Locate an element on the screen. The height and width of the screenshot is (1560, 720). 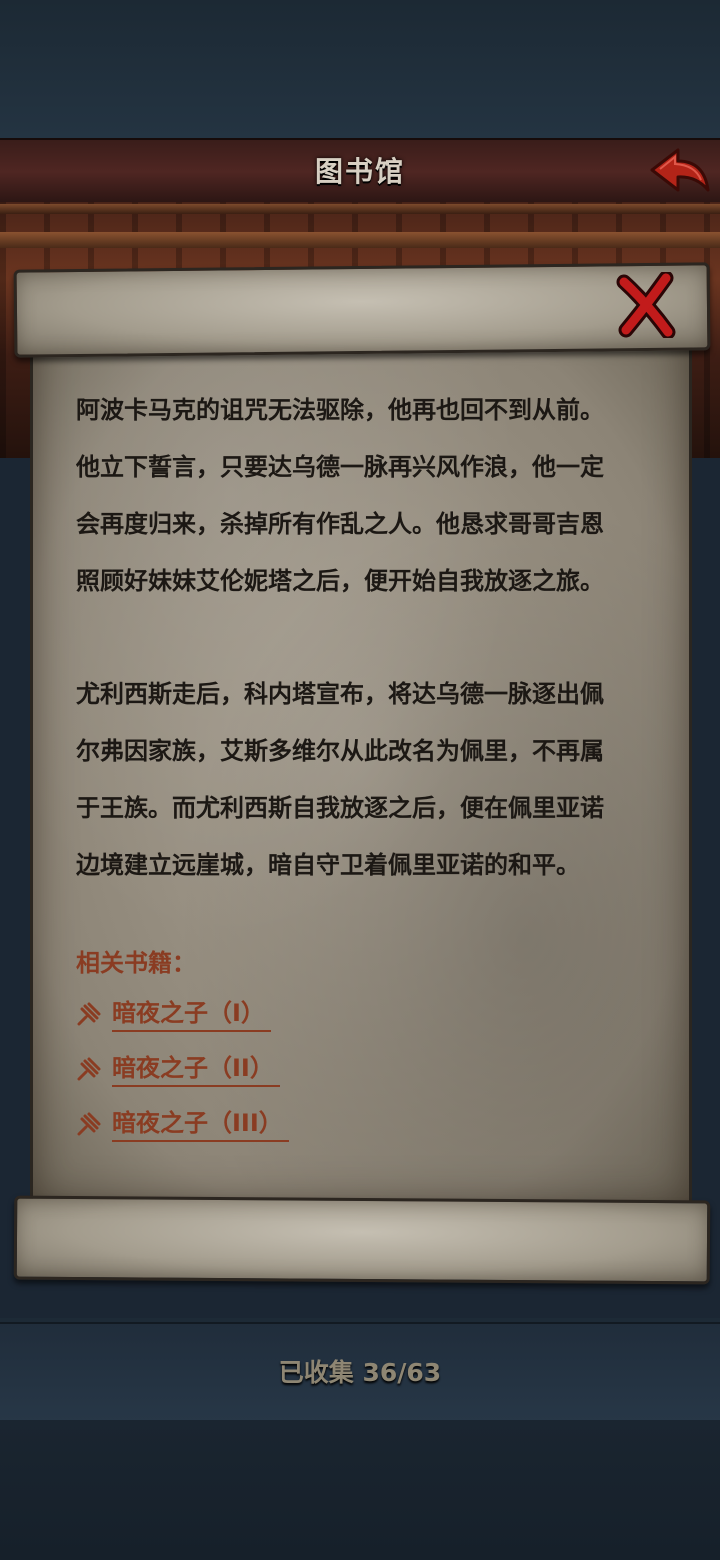
text-line: 会再度归来，杀掉所有作乱之人。他恳求哥哥吉恩 is located at coordinates (340, 524).